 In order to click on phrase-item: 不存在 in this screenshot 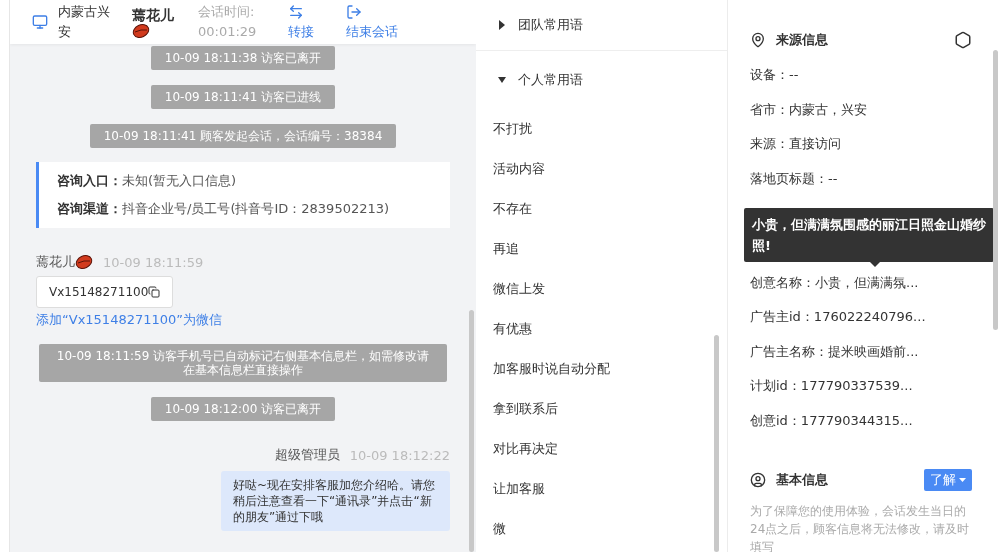, I will do `click(601, 209)`.